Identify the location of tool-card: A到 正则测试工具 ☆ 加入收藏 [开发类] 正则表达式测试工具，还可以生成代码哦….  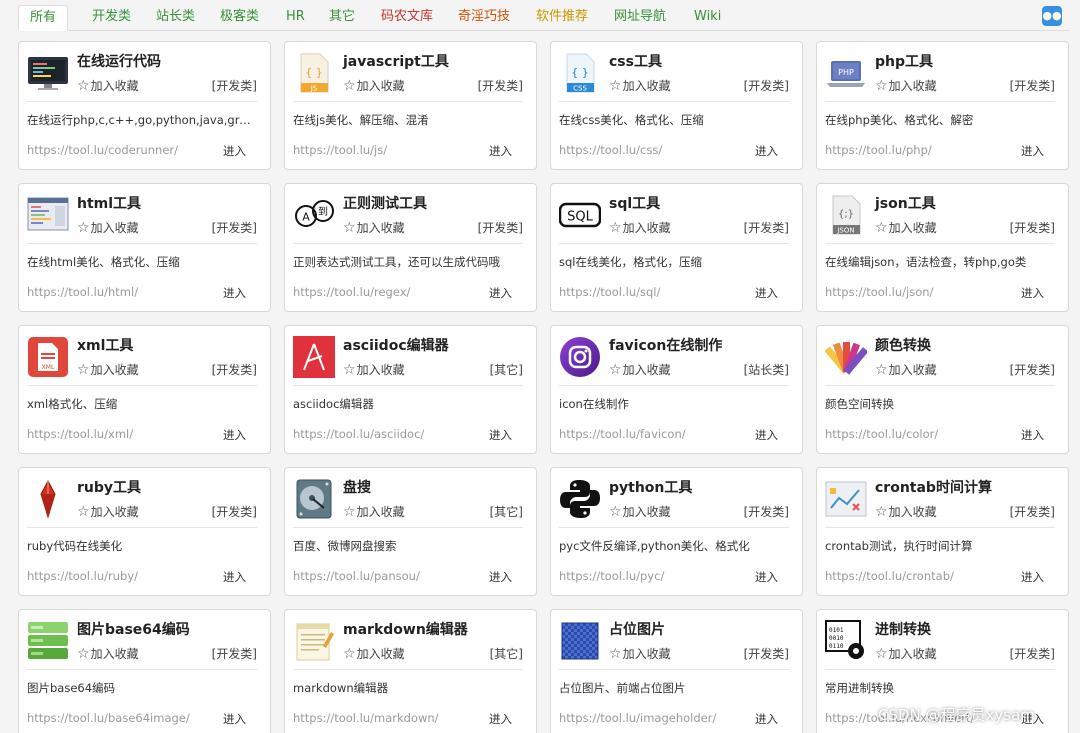
(410, 247).